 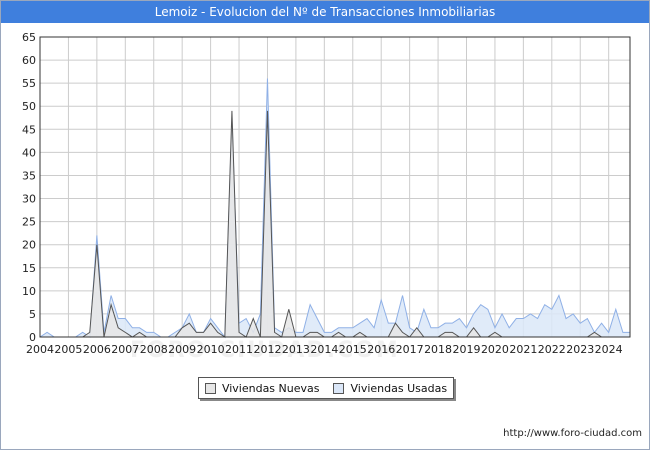 I want to click on x-tick-label: 2006, so click(x=97, y=349).